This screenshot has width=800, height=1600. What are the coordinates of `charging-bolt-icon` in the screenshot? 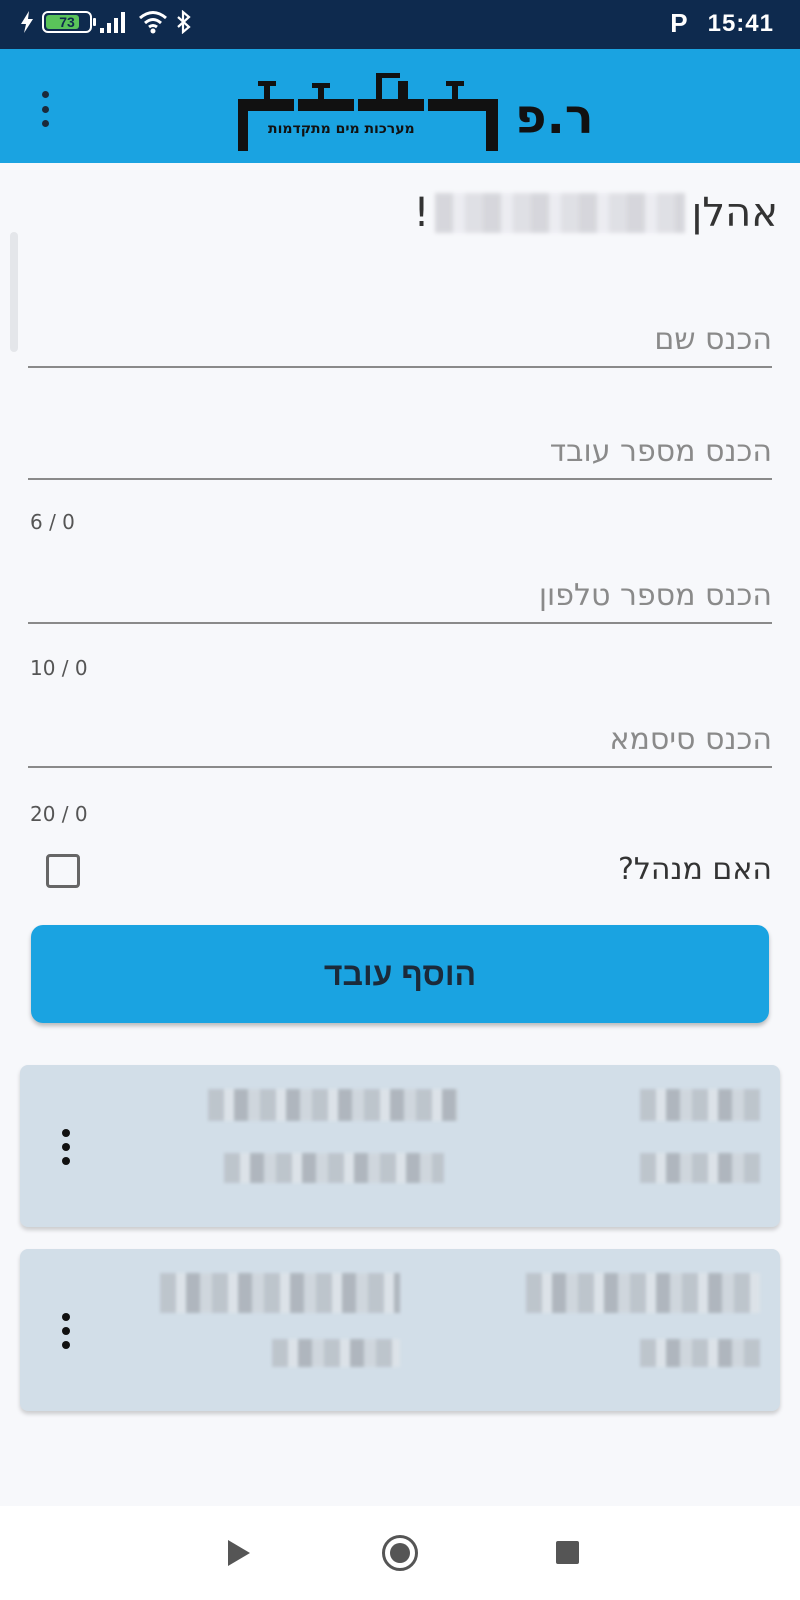 It's located at (27, 22).